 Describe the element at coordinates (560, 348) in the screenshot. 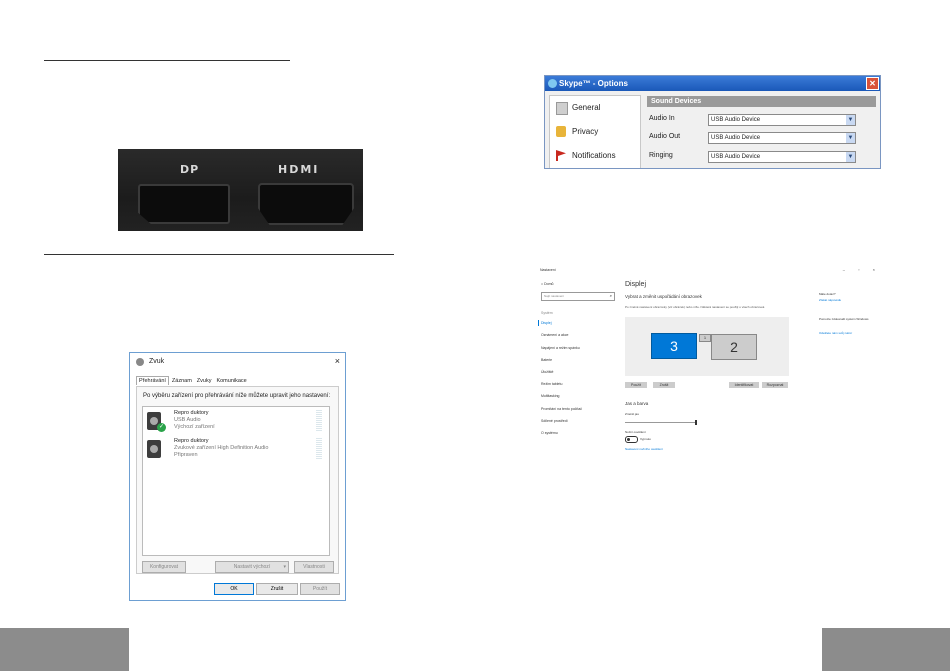

I see `nav-power: Napájení a režim spánku` at that location.